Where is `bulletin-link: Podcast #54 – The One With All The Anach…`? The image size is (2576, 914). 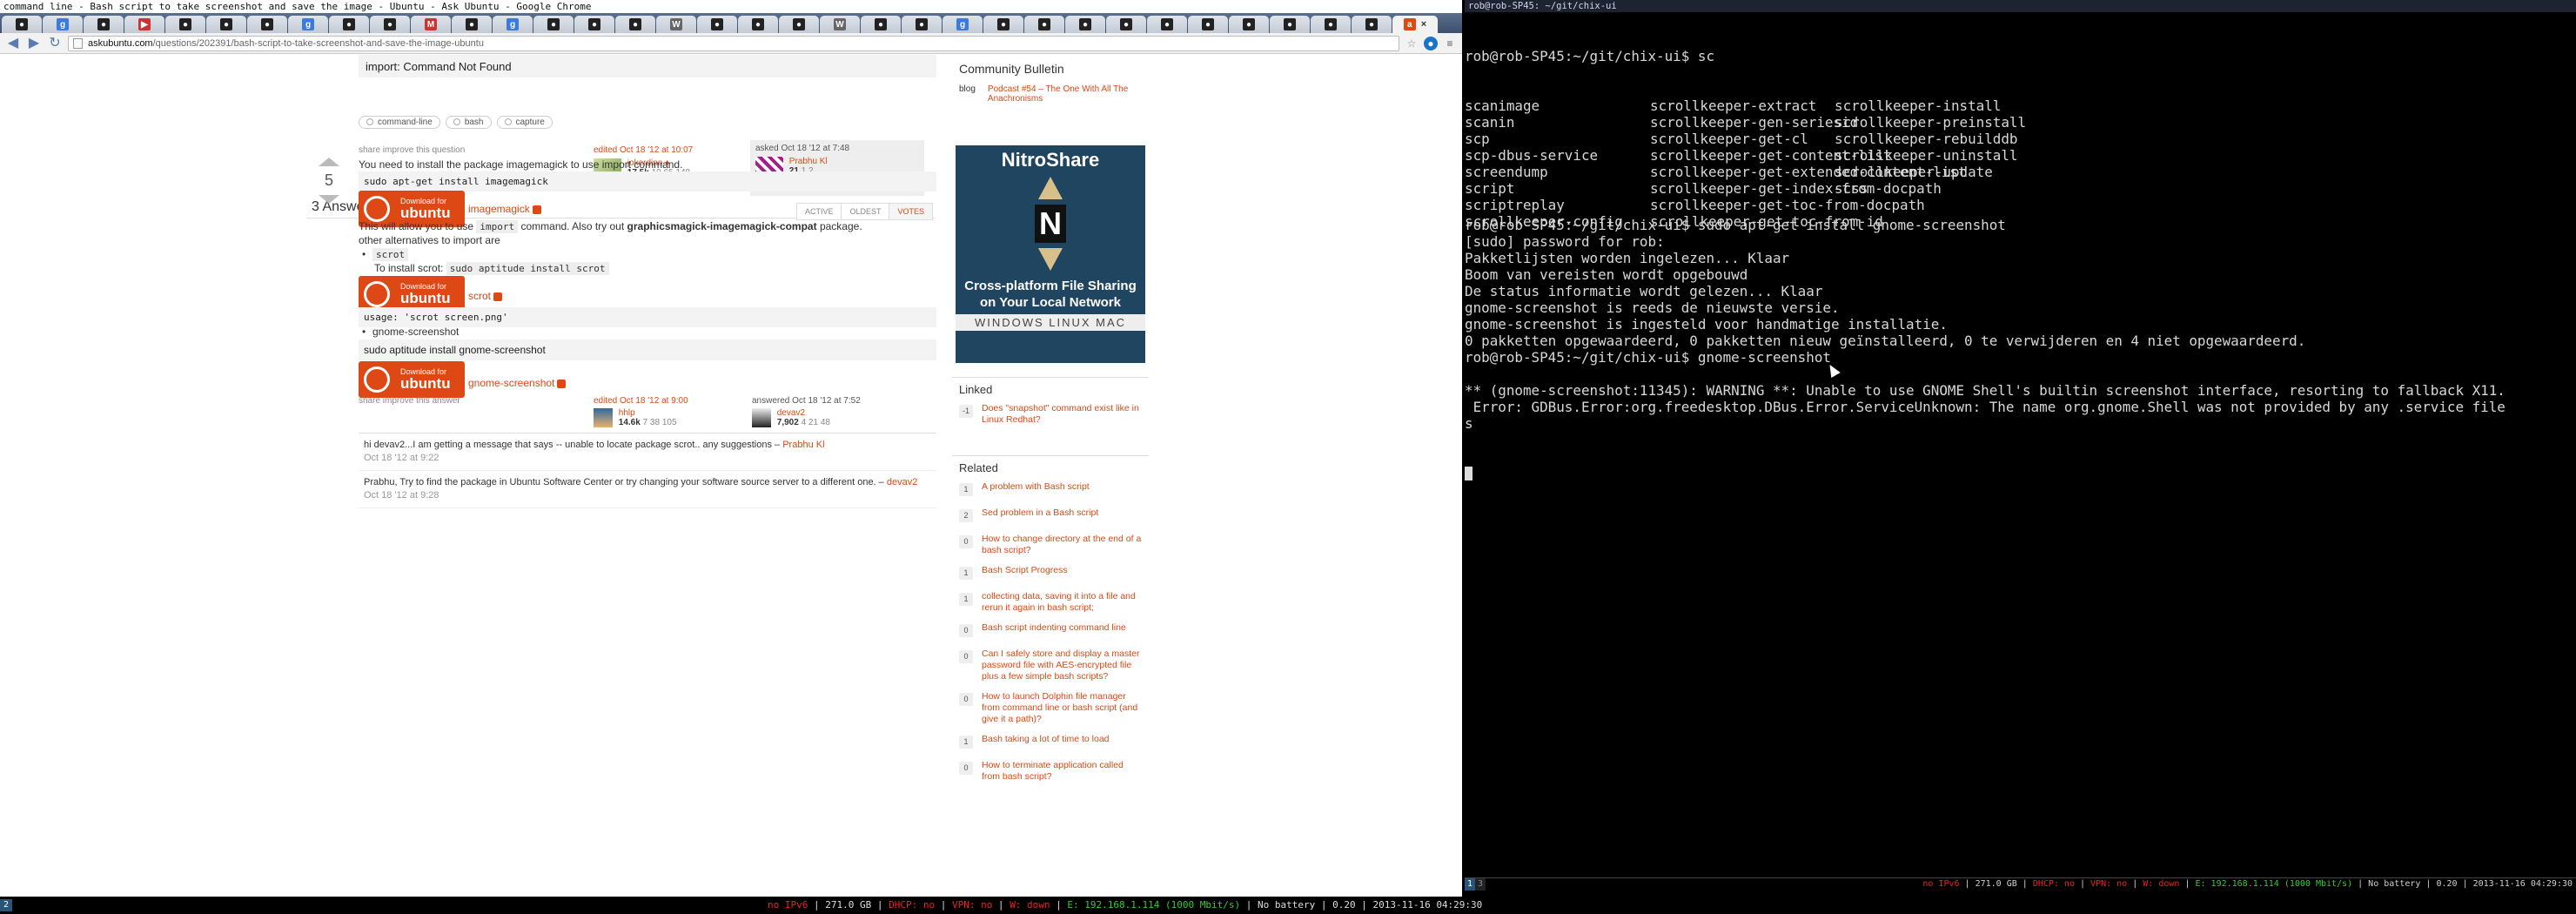 bulletin-link: Podcast #54 – The One With All The Anach… is located at coordinates (1065, 94).